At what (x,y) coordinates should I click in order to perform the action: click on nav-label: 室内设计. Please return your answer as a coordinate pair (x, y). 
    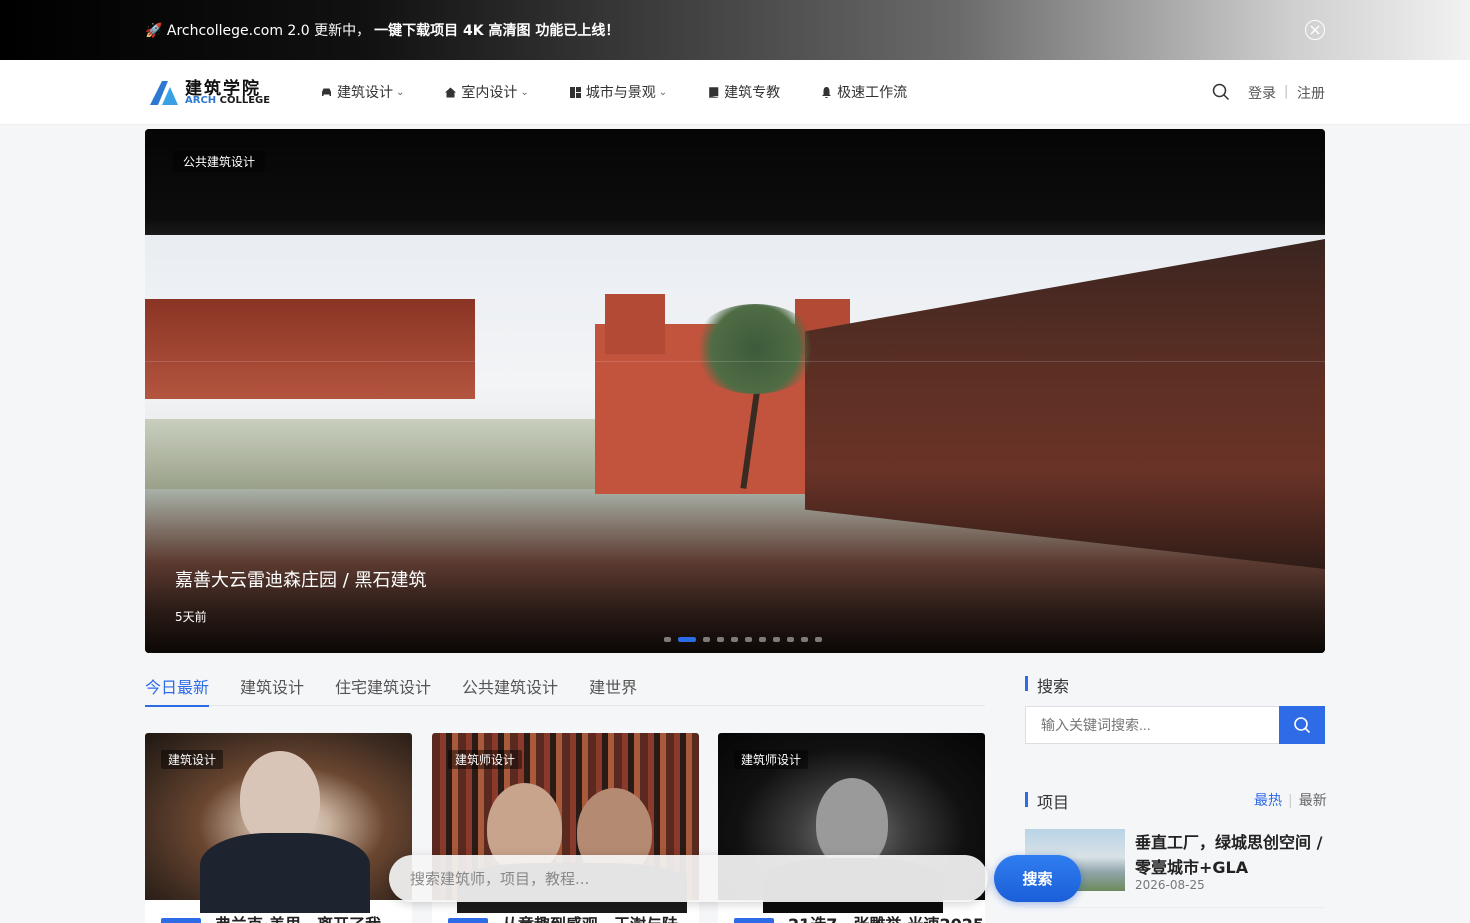
    Looking at the image, I should click on (489, 93).